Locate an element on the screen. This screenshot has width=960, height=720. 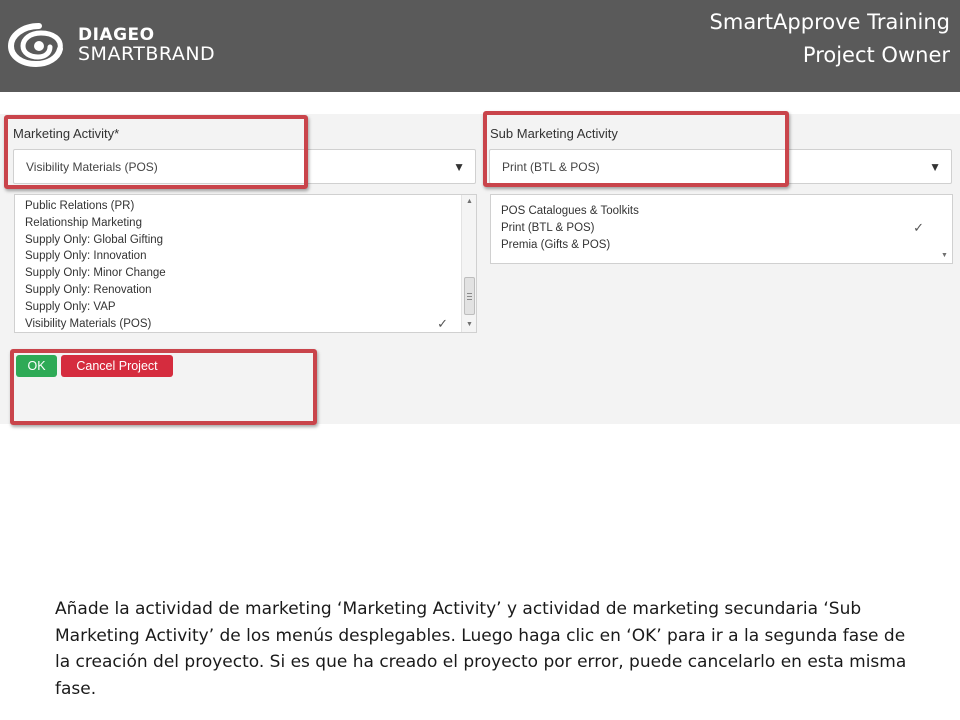
marketing-activity-option: Supply Only: Renovation is located at coordinates (245, 290).